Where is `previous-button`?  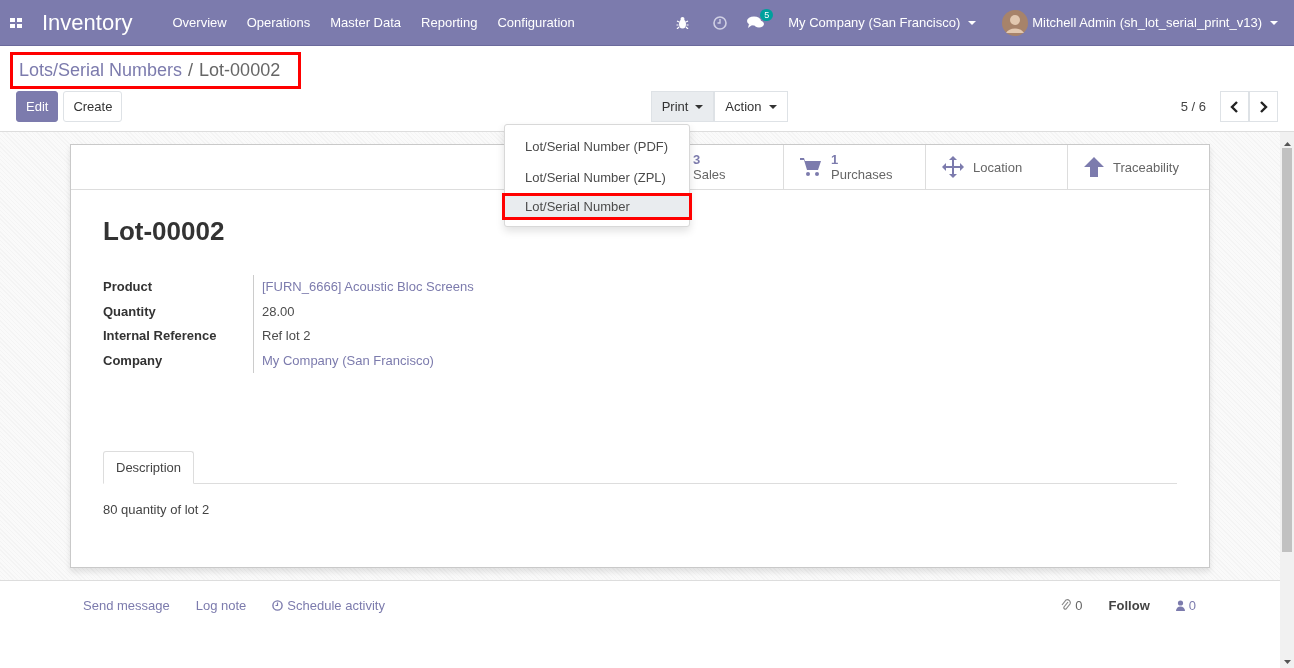 previous-button is located at coordinates (1234, 106).